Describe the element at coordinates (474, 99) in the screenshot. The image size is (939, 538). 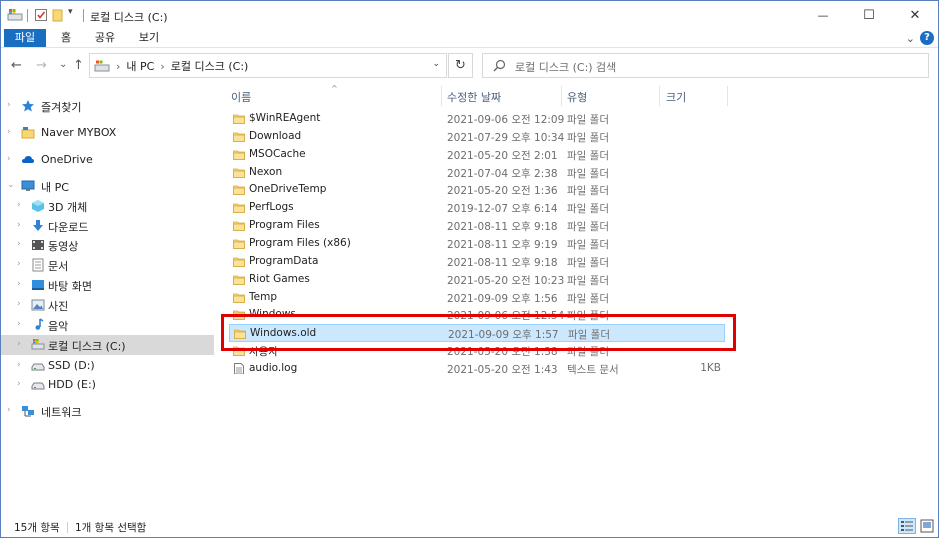
I see `column-header-date: 수정한 날짜` at that location.